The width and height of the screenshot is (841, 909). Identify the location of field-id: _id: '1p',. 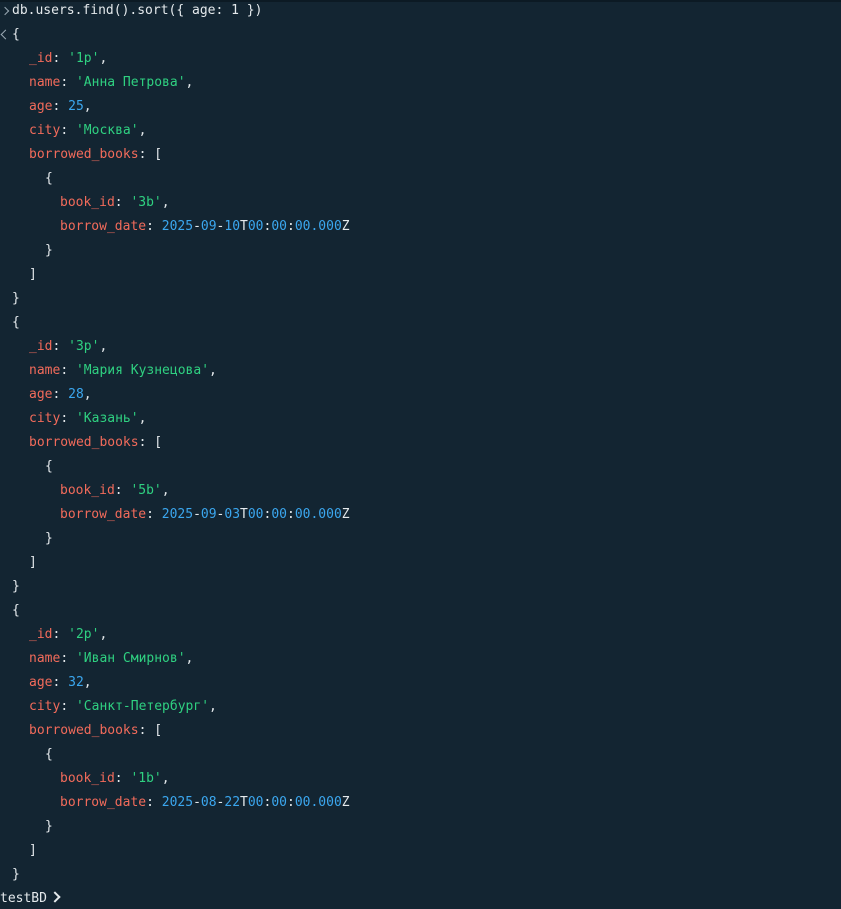
(68, 58).